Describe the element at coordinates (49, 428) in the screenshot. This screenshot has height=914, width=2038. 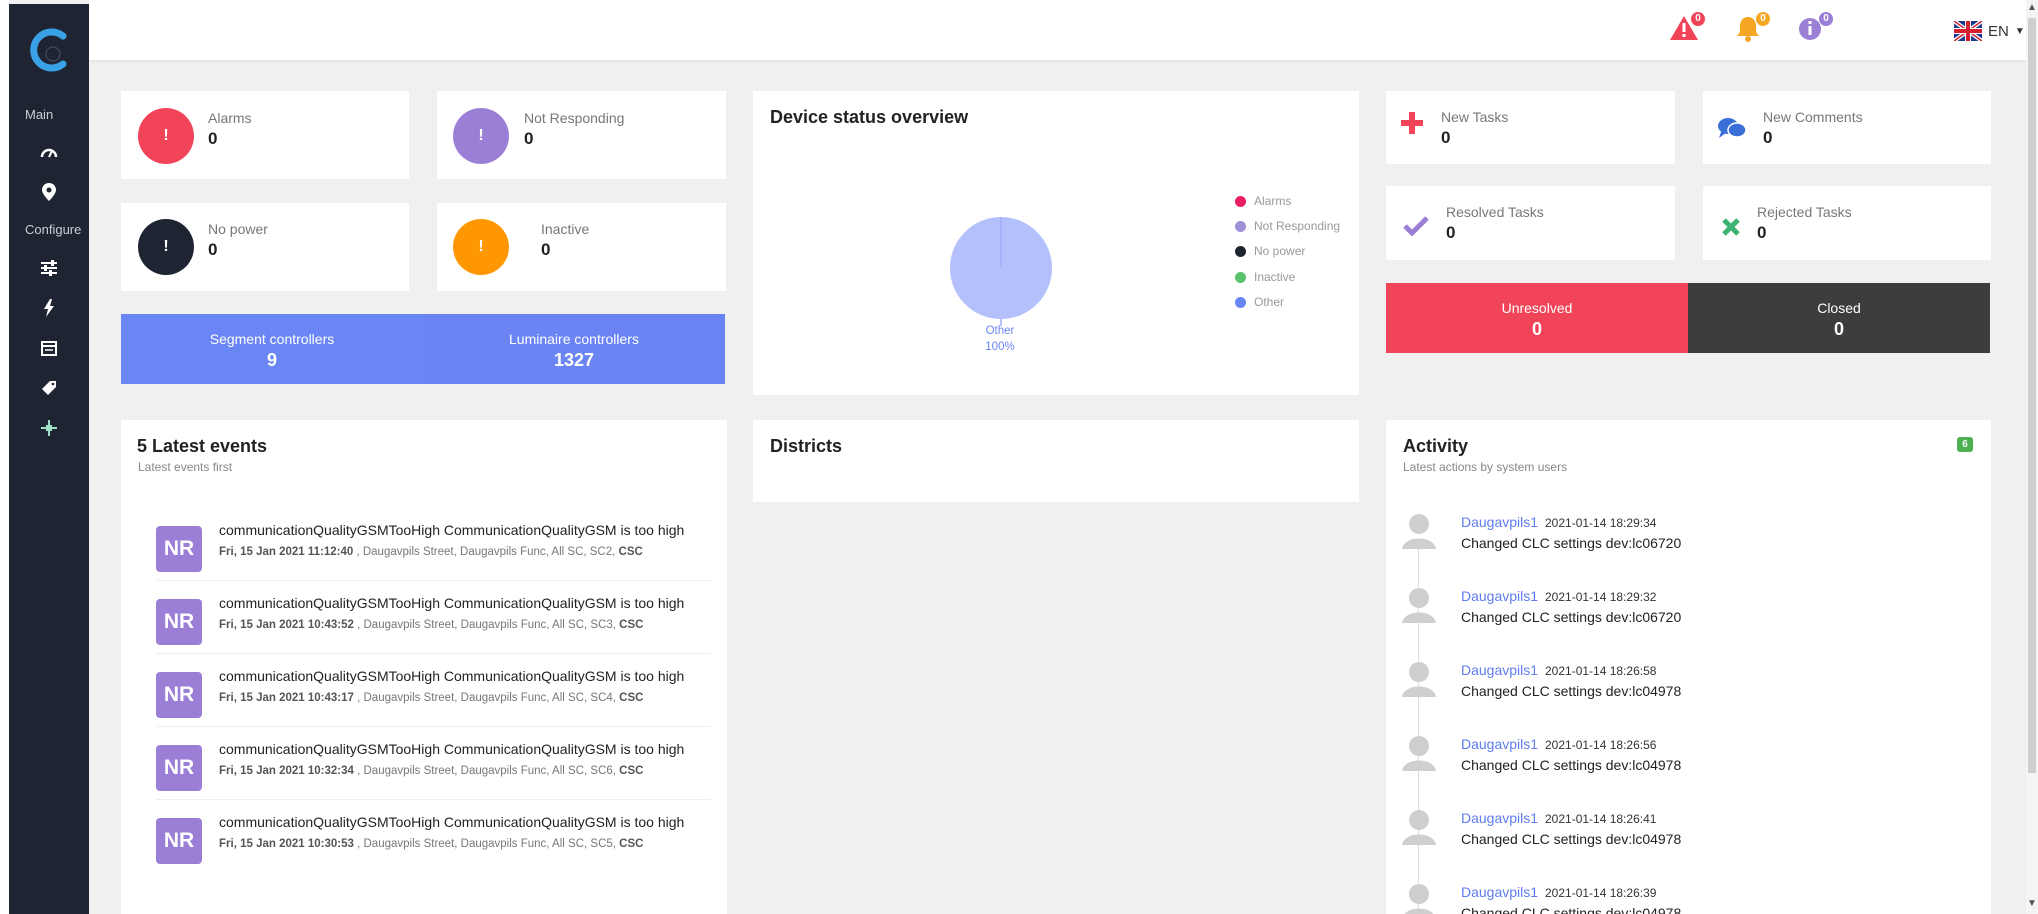
I see `network-icon` at that location.